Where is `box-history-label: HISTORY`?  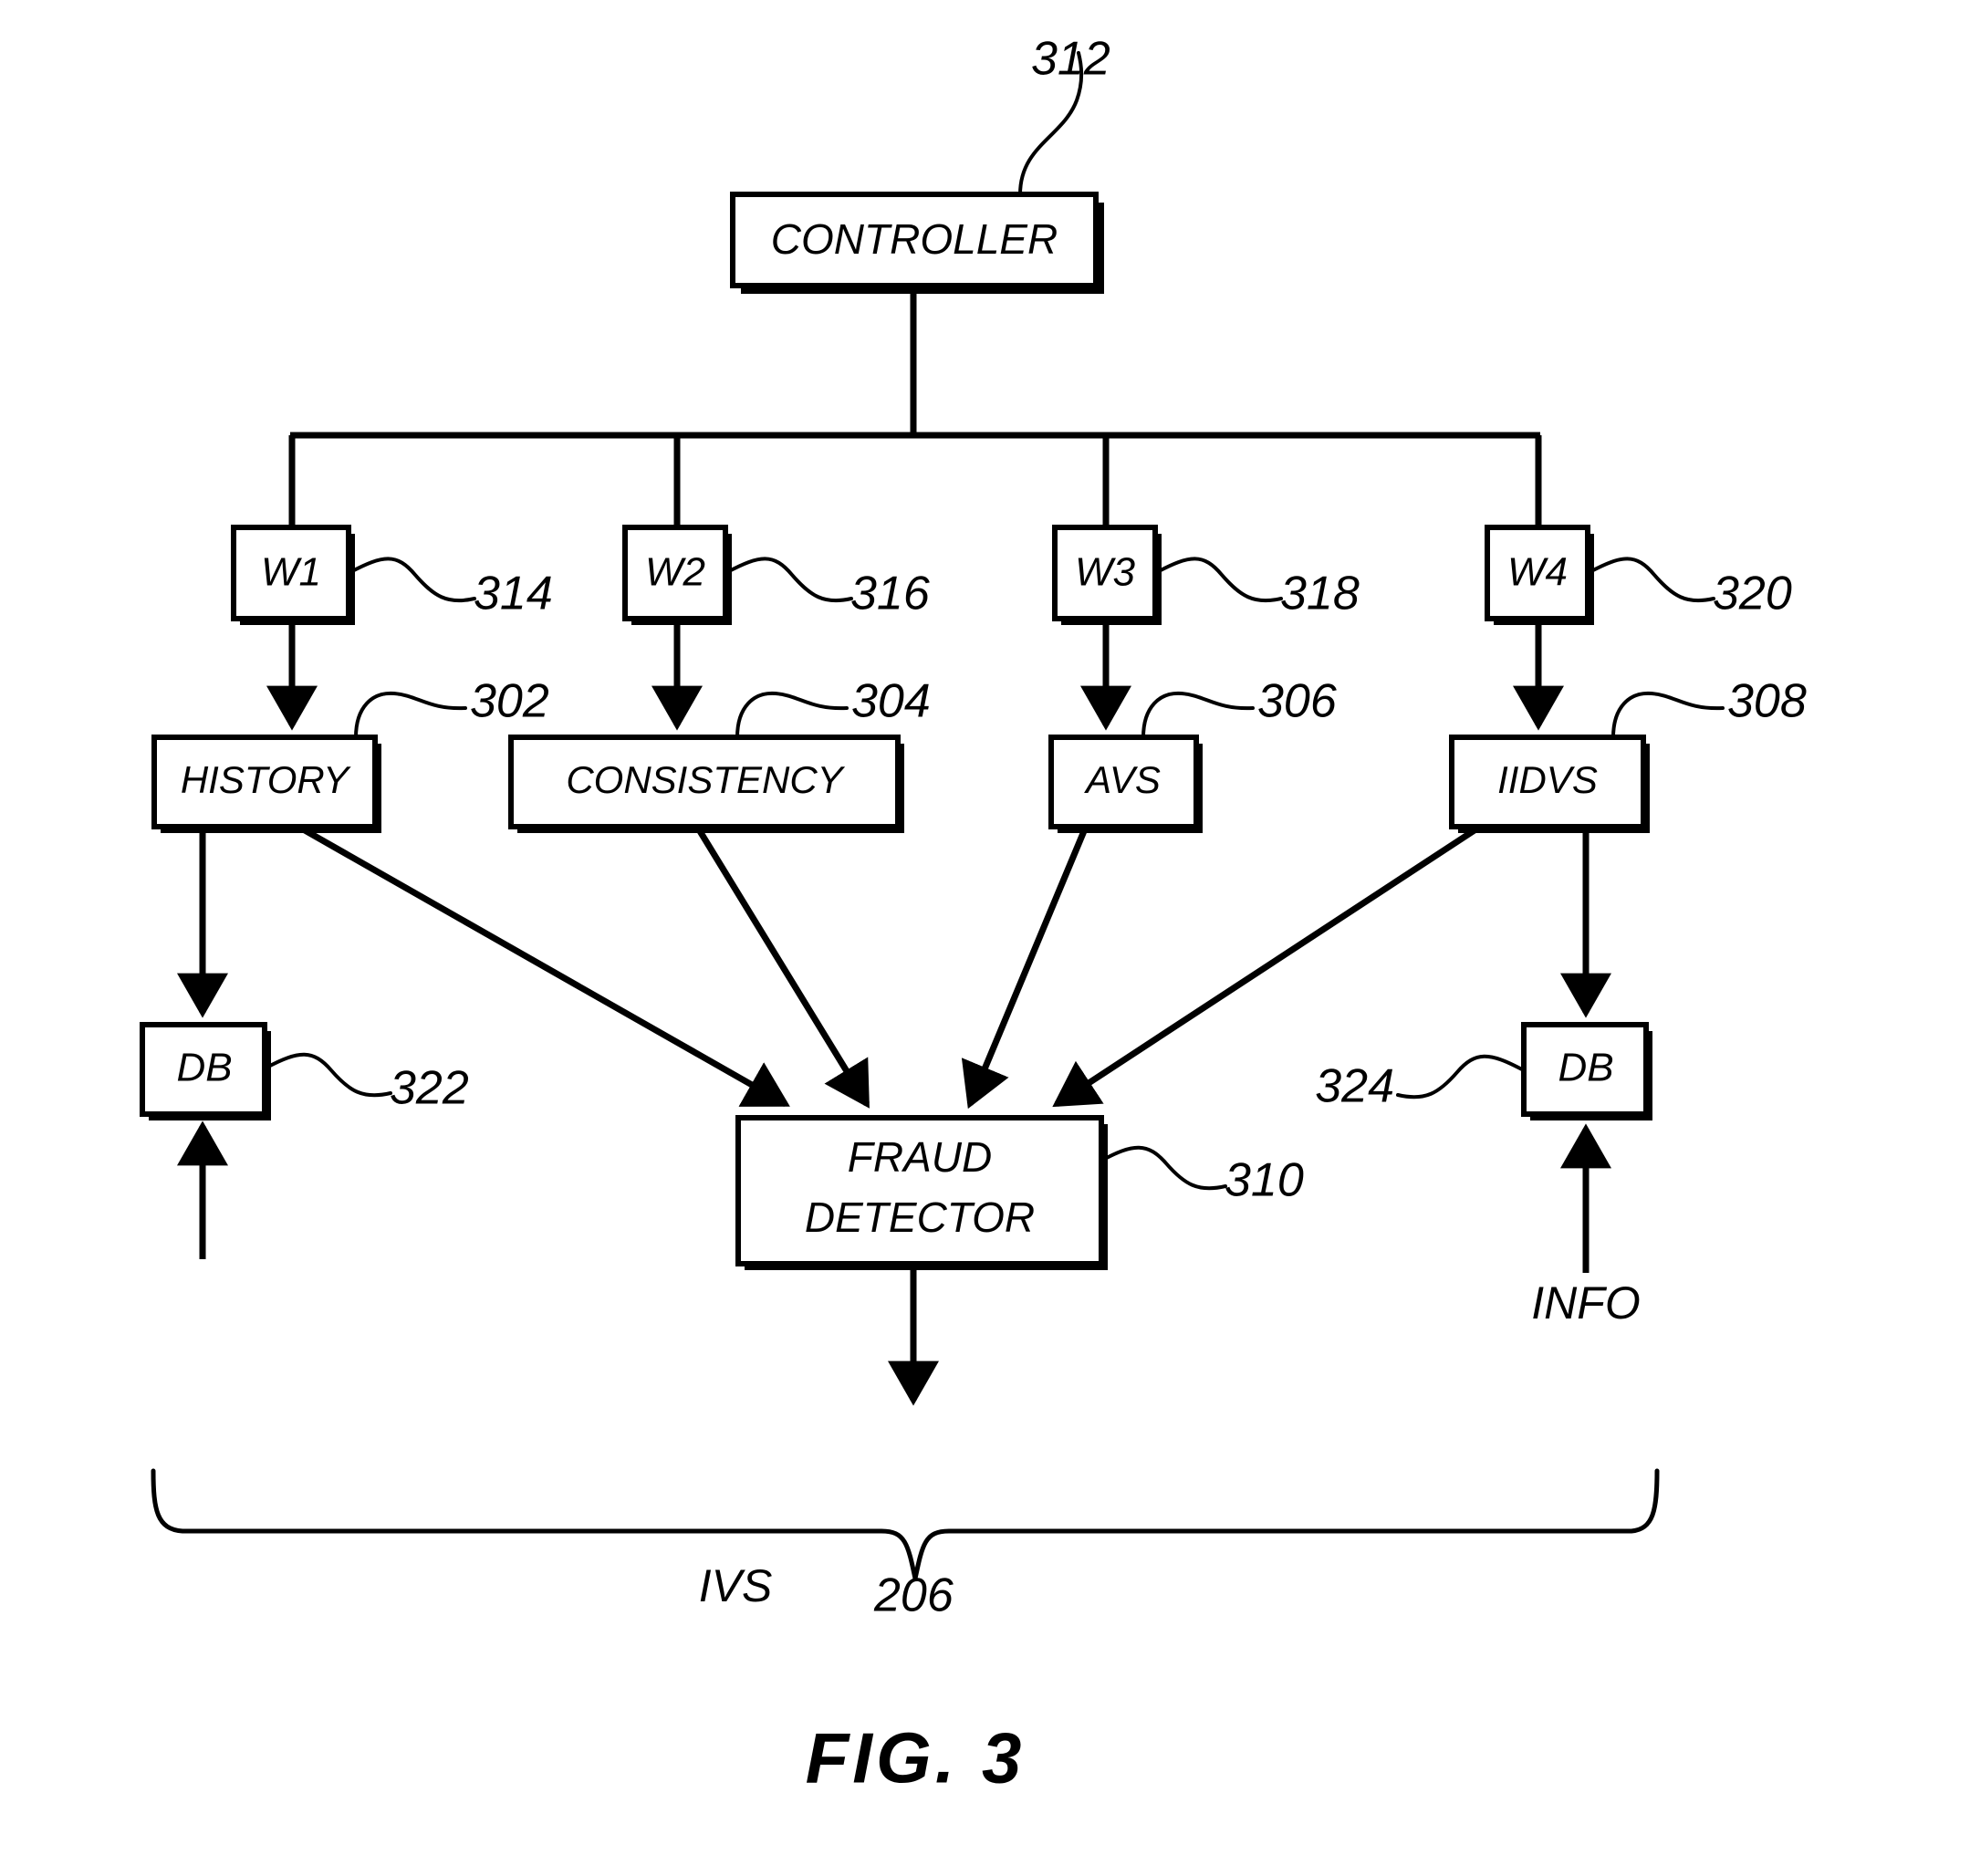 box-history-label: HISTORY is located at coordinates (266, 779).